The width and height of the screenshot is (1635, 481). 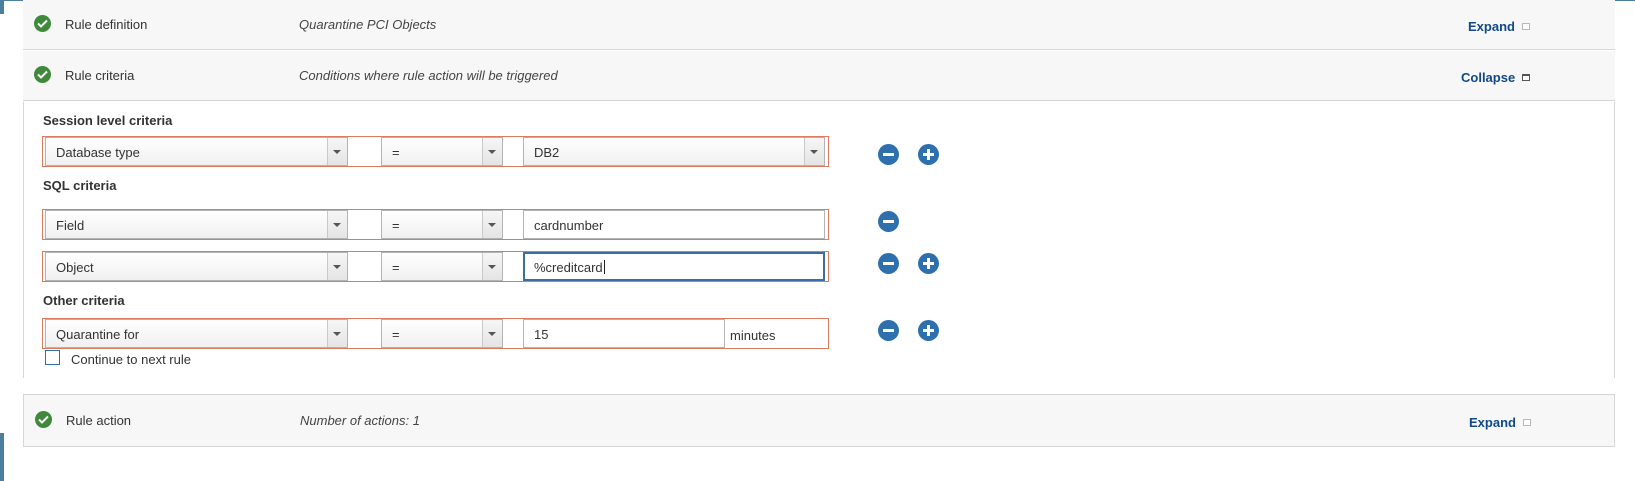 What do you see at coordinates (106, 24) in the screenshot?
I see `section-title: Rule definition` at bounding box center [106, 24].